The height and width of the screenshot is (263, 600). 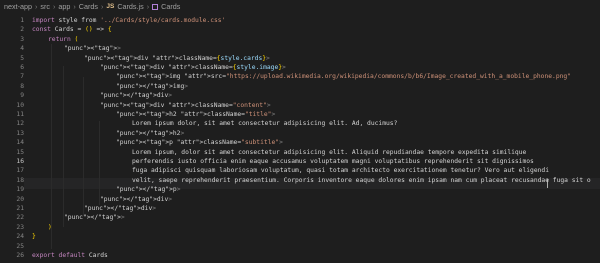 What do you see at coordinates (300, 255) in the screenshot?
I see `code-line: 26 export default Cards` at bounding box center [300, 255].